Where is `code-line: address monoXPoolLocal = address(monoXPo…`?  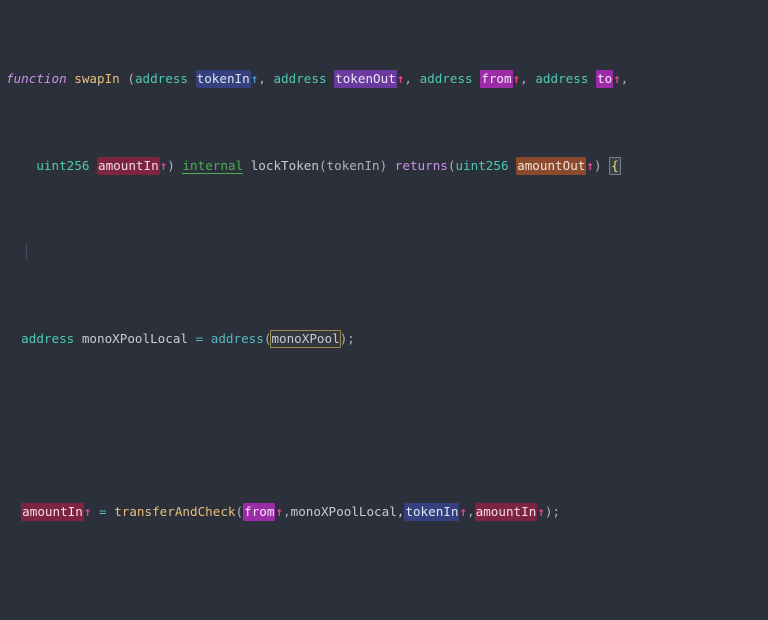
code-line: address monoXPoolLocal = address(monoXPo… is located at coordinates (384, 338).